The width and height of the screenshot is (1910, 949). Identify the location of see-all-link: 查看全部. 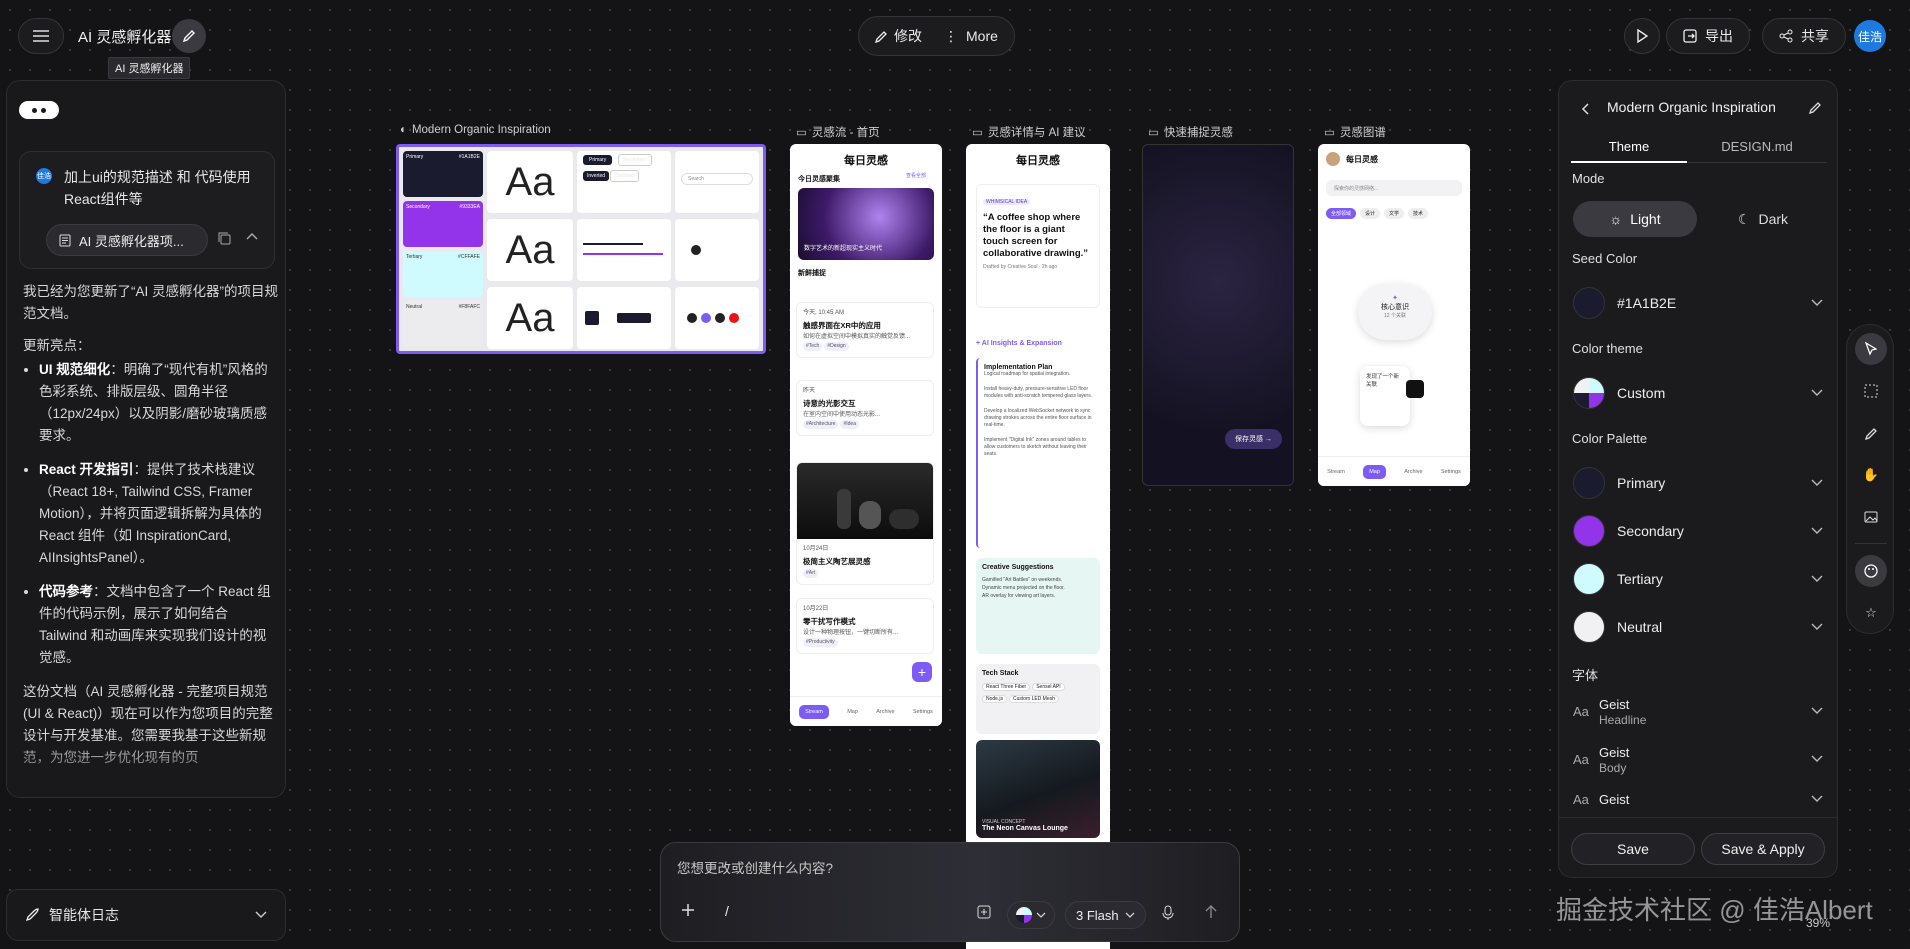
(916, 175).